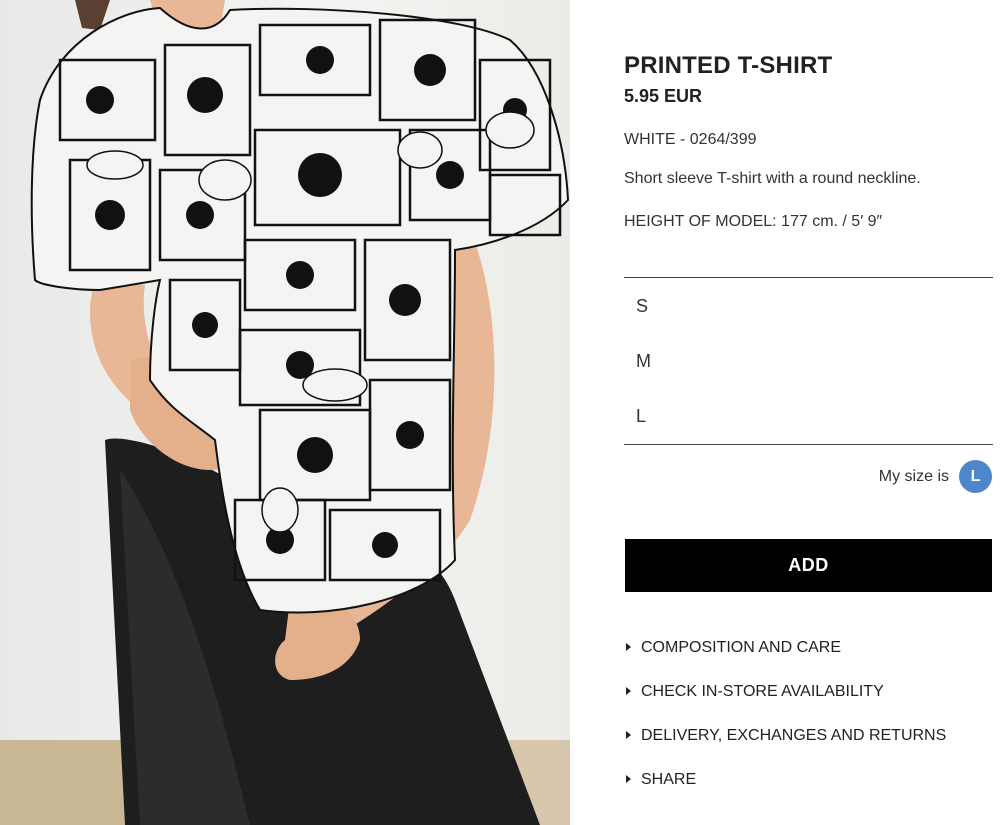 The width and height of the screenshot is (1001, 825). What do you see at coordinates (975, 476) in the screenshot?
I see `my-size-badge: L` at bounding box center [975, 476].